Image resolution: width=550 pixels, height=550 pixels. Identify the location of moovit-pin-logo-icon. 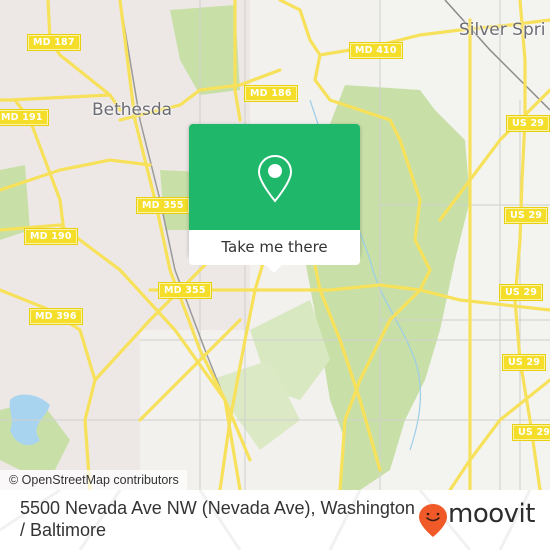
(433, 520).